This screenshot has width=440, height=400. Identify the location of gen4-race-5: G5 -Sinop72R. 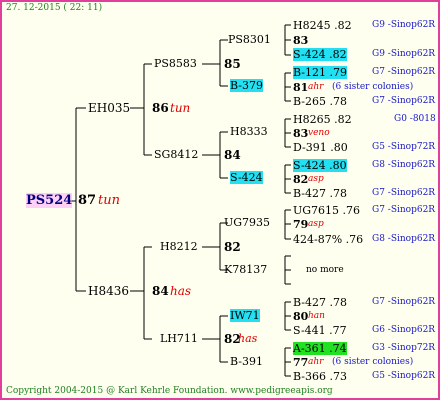
(404, 147).